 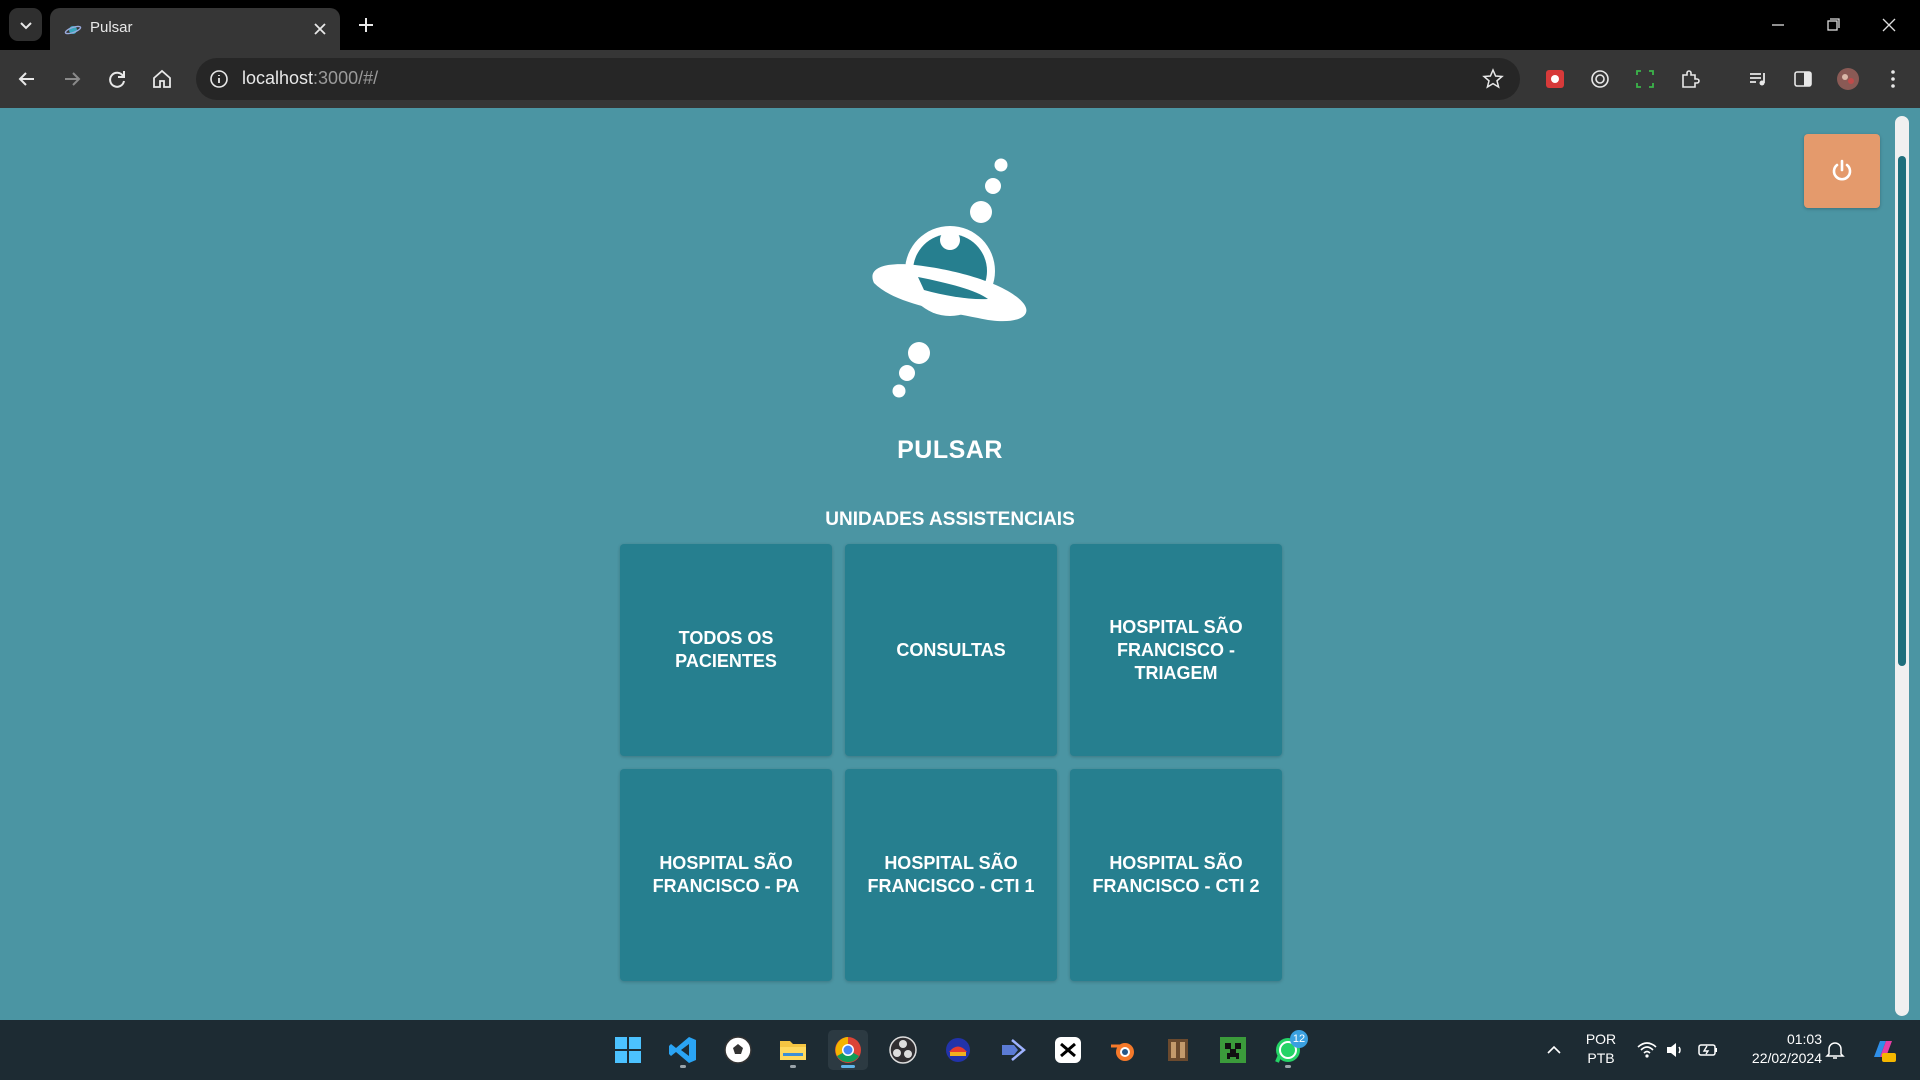 I want to click on windows-start-icon, so click(x=628, y=1050).